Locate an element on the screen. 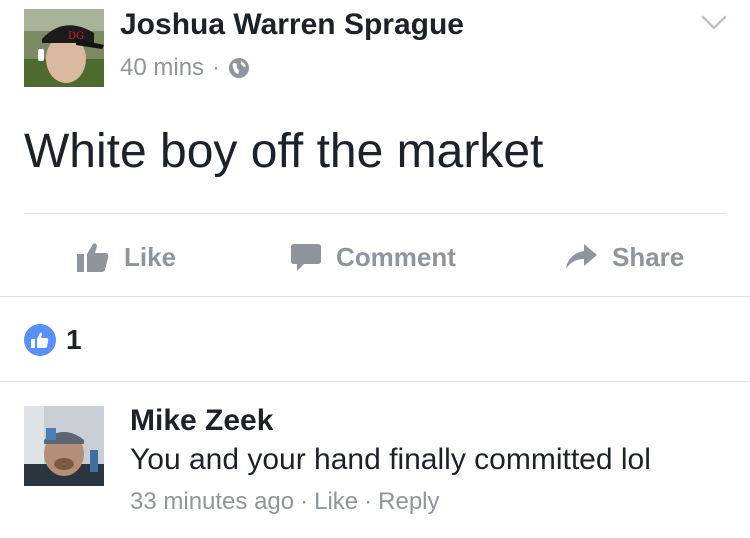  commenter-avatar is located at coordinates (64, 446).